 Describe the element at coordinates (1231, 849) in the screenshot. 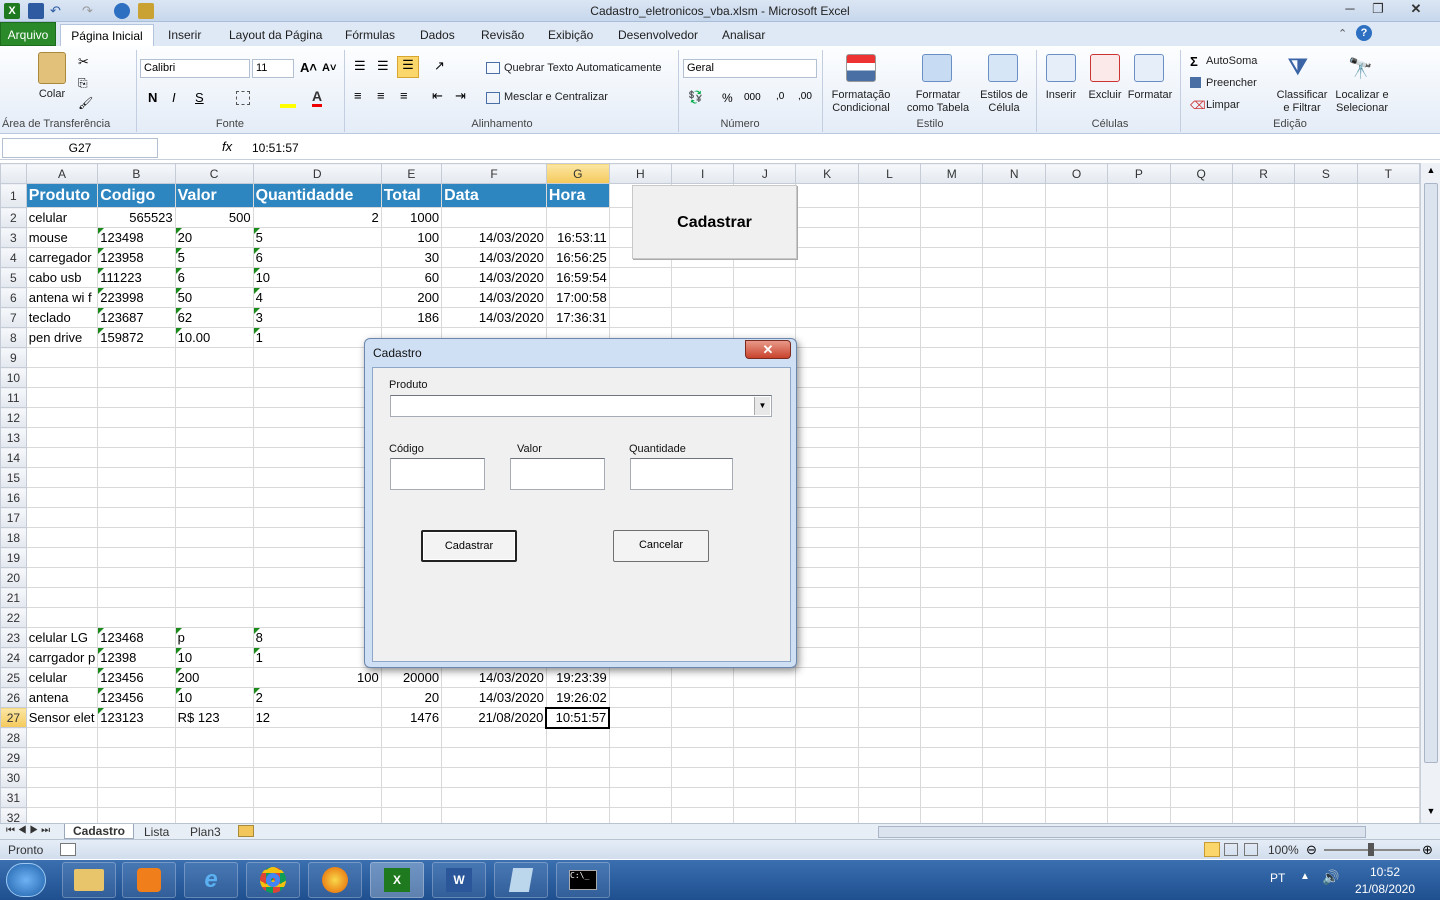

I see `page-layout-icon` at that location.